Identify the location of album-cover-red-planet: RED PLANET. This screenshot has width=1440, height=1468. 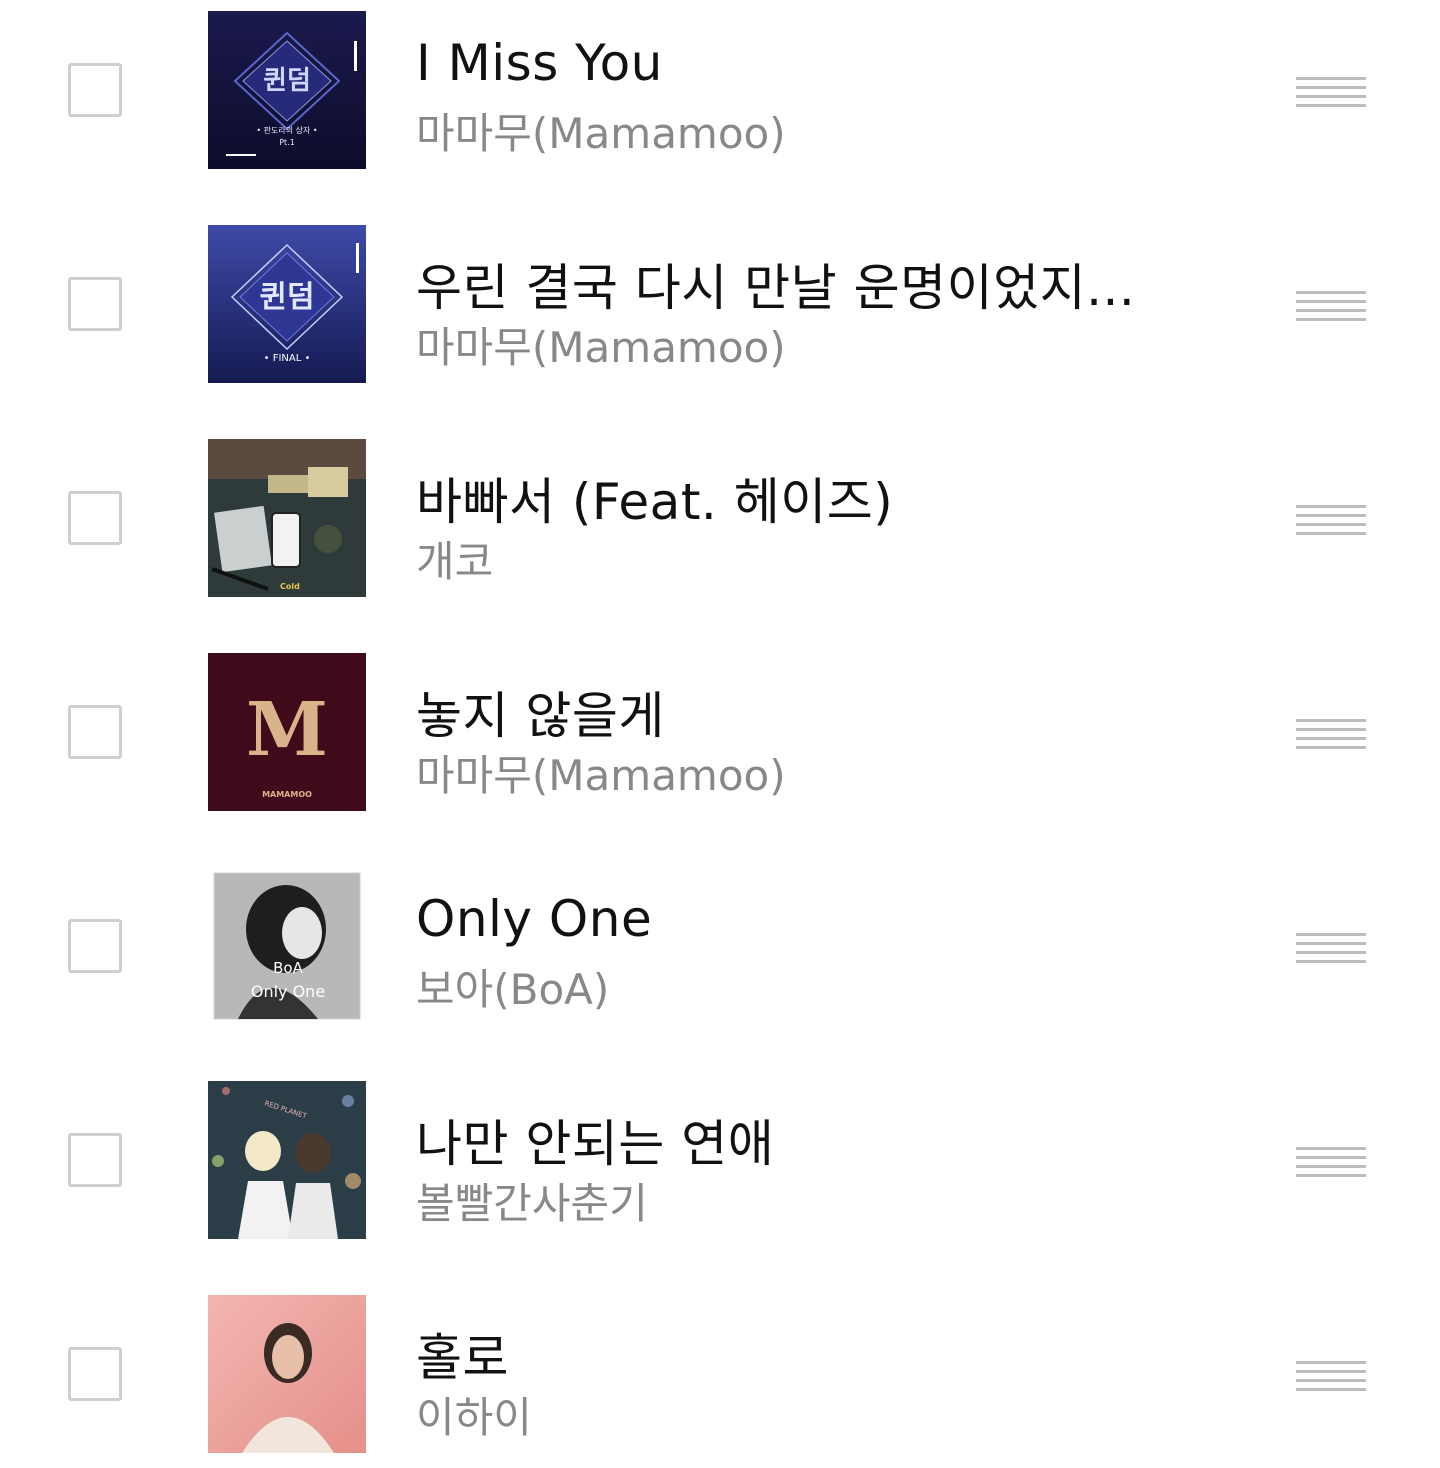
(287, 1160).